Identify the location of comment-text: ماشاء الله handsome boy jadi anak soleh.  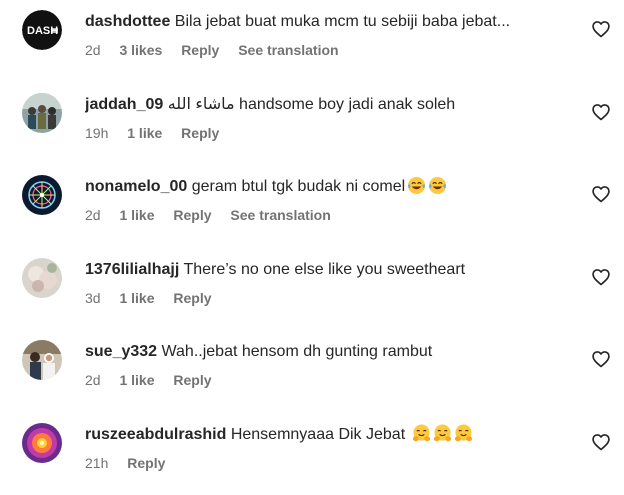
(311, 104).